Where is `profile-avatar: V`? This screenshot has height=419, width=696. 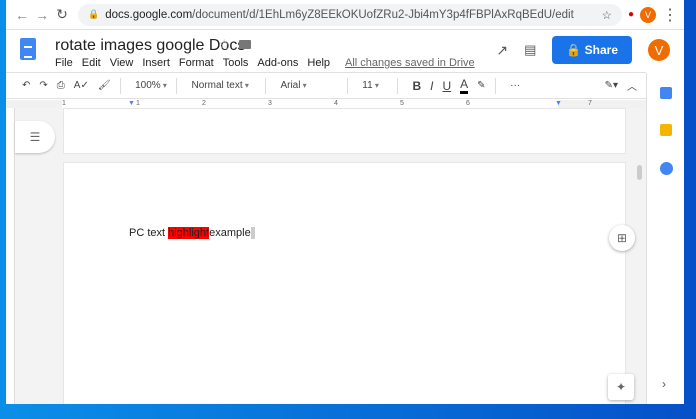 profile-avatar: V is located at coordinates (648, 14).